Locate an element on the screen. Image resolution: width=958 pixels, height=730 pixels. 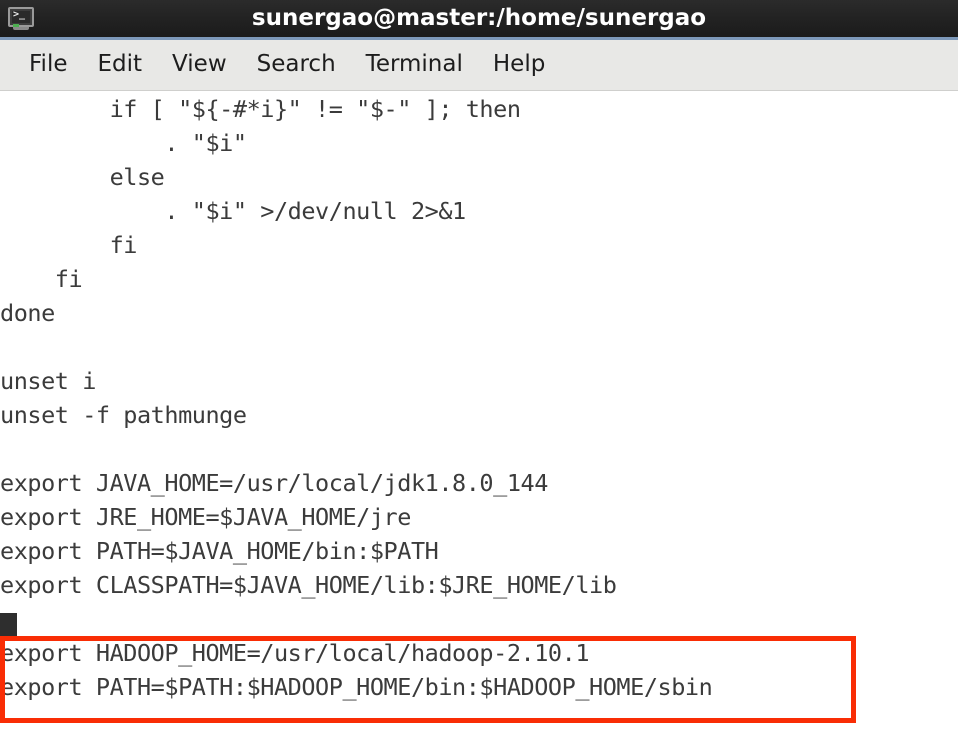
terminal-line: export JAVA_HOME=/usr/local/jdk1.8.0_144 is located at coordinates (274, 483).